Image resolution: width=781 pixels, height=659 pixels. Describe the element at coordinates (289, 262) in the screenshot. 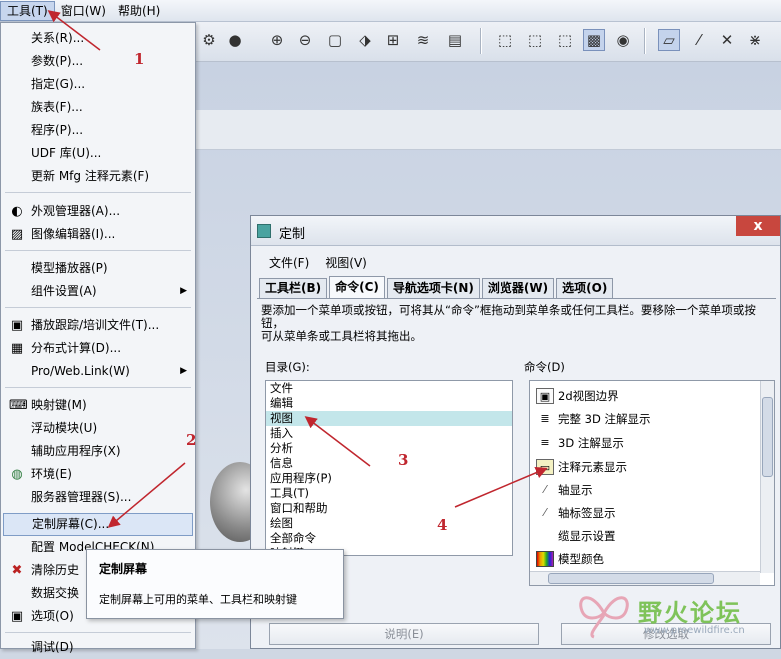

I see `dialog-menu-file: 文件(F)` at that location.